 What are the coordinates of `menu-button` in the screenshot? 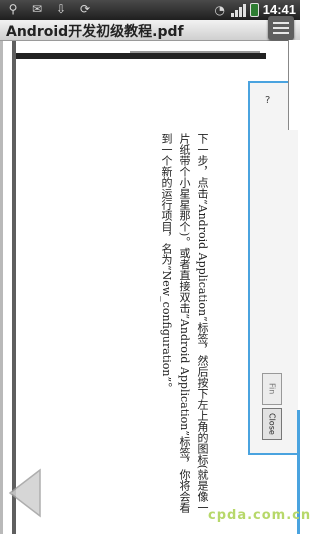 It's located at (281, 28).